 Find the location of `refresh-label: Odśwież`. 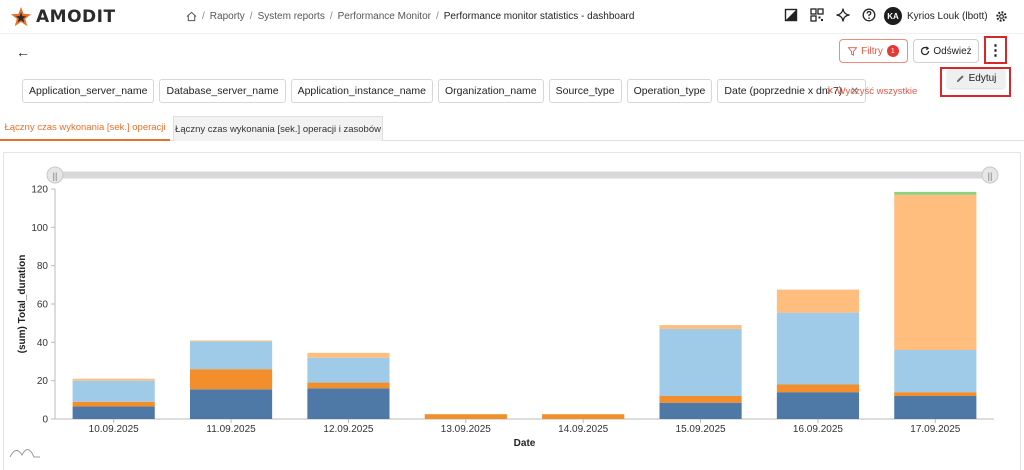

refresh-label: Odśwież is located at coordinates (952, 51).